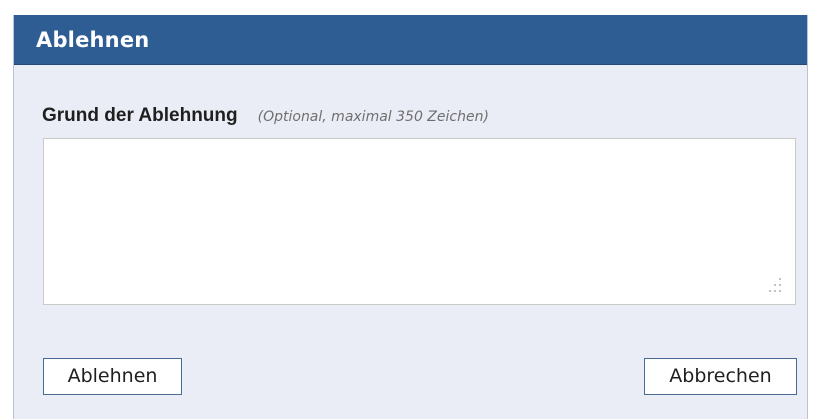  Describe the element at coordinates (93, 39) in the screenshot. I see `dialog-title: Ablehnen` at that location.